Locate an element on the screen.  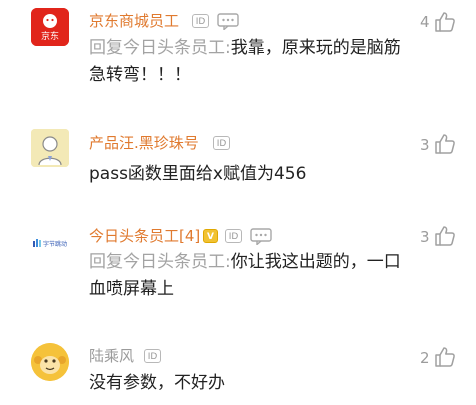
avatar-bytedance: 字节跳动 is located at coordinates (50, 244).